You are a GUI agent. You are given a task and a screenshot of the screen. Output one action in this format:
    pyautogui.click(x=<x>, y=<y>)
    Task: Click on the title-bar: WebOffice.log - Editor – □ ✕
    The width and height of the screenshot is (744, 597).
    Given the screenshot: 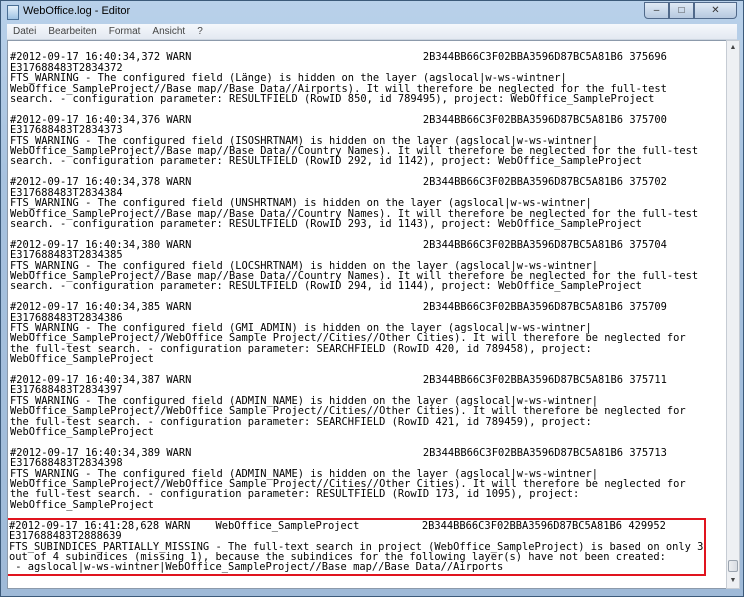 What is the action you would take?
    pyautogui.click(x=372, y=12)
    